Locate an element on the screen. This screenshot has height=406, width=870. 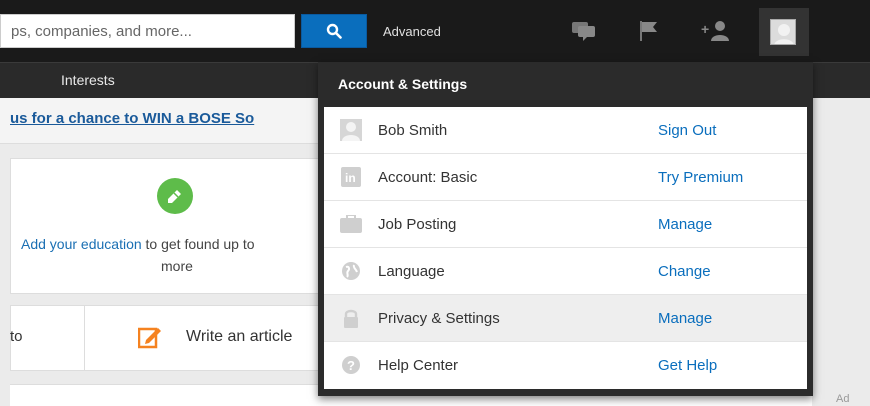
add-connections-icon: + is located at coordinates (716, 31).